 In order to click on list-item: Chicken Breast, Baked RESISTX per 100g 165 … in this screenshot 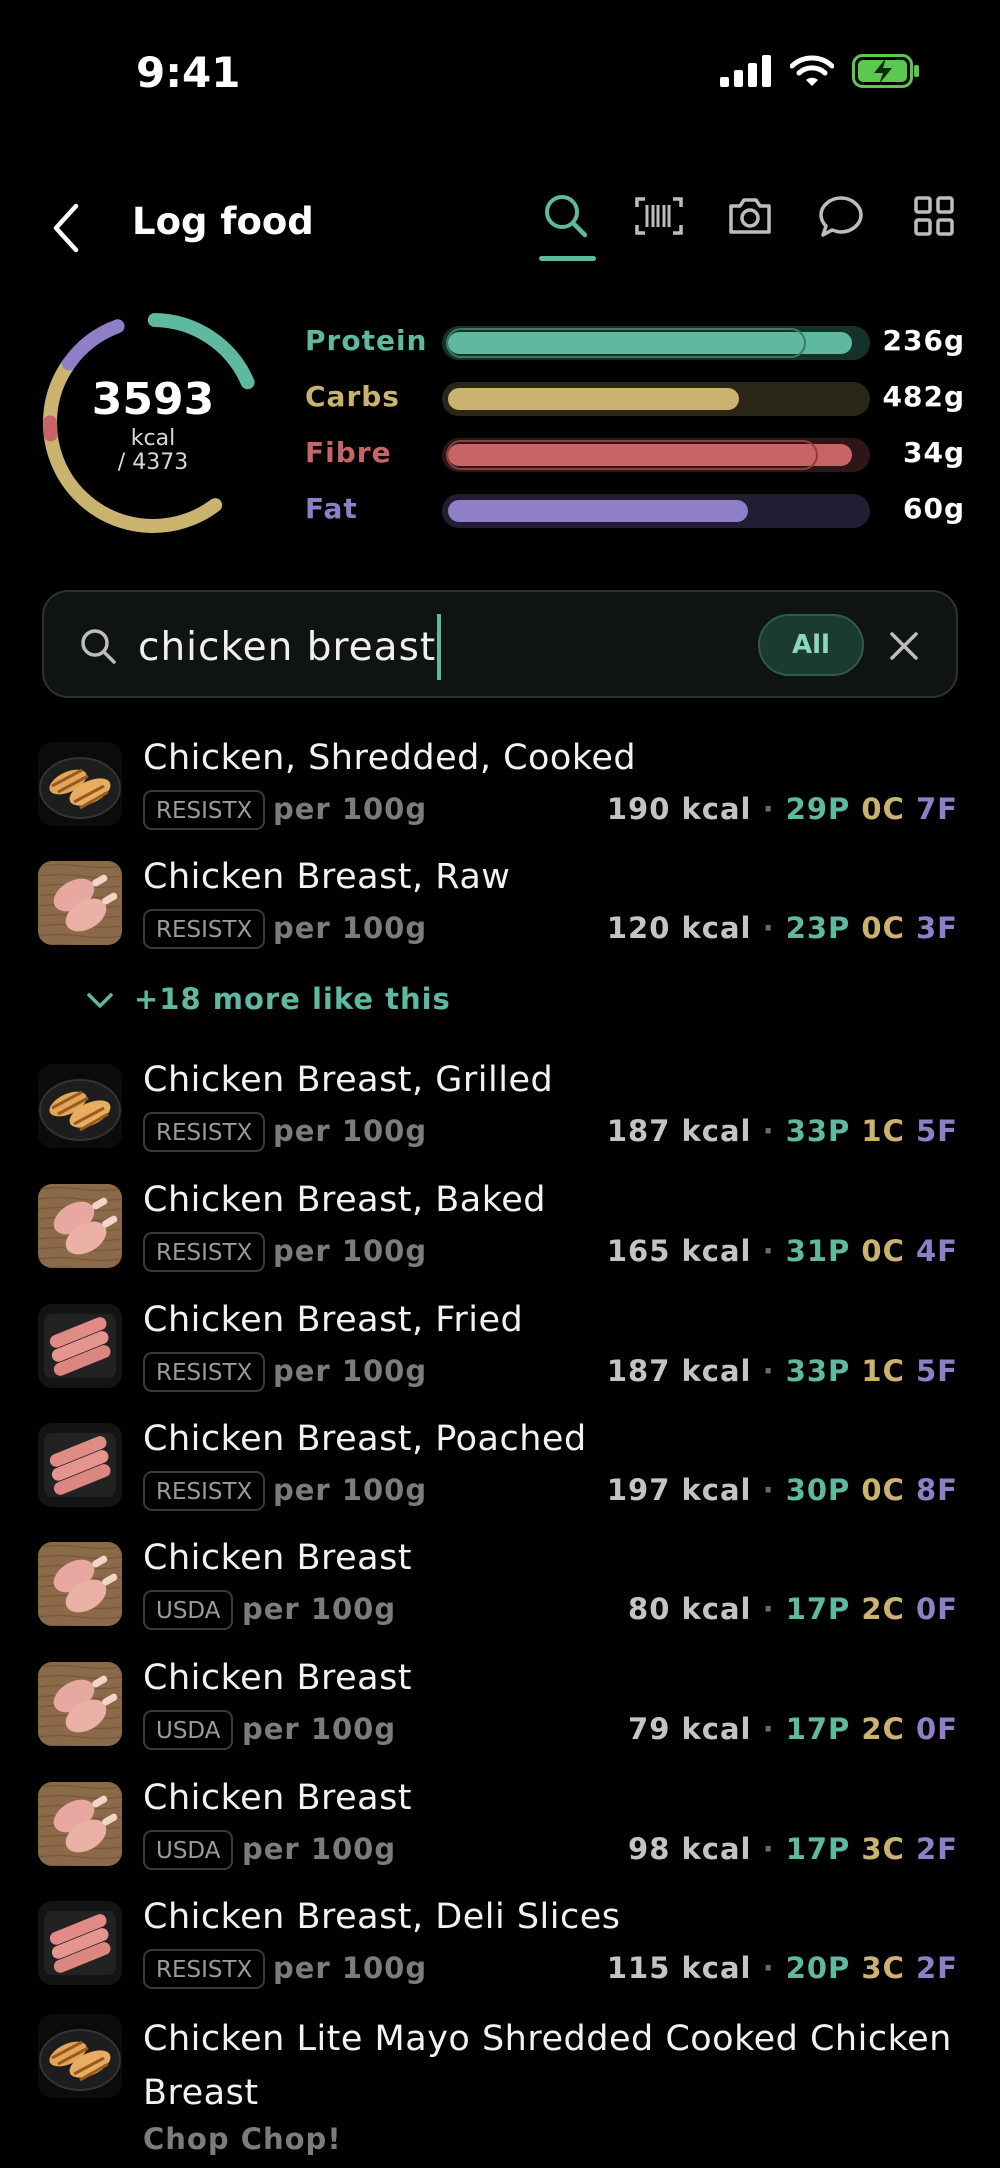, I will do `click(500, 1235)`.